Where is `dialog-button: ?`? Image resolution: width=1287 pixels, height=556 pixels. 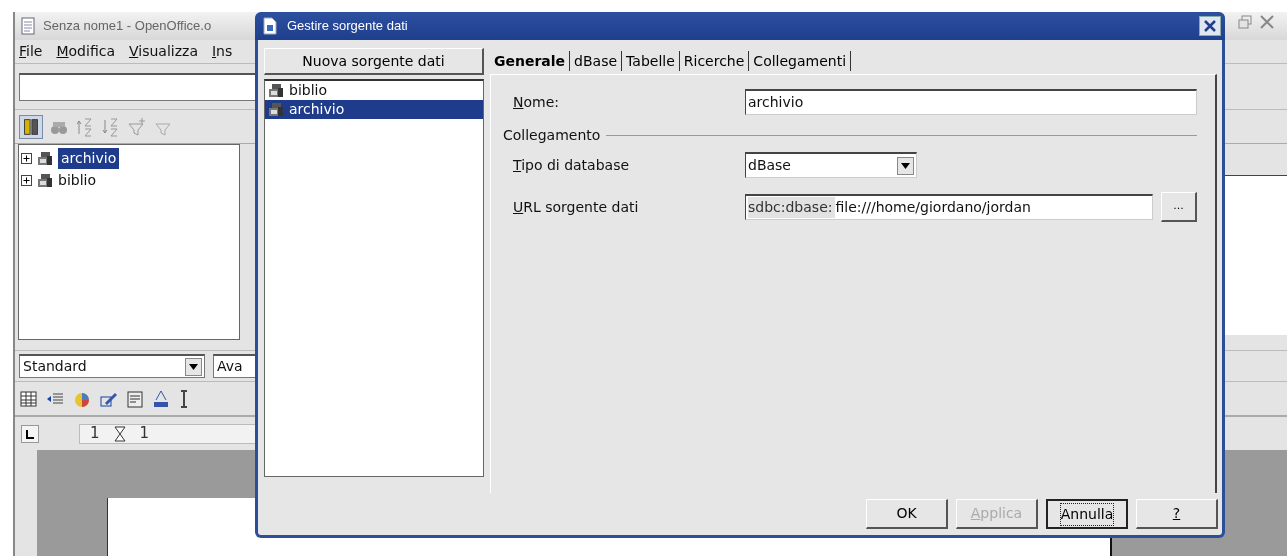 dialog-button: ? is located at coordinates (1177, 514).